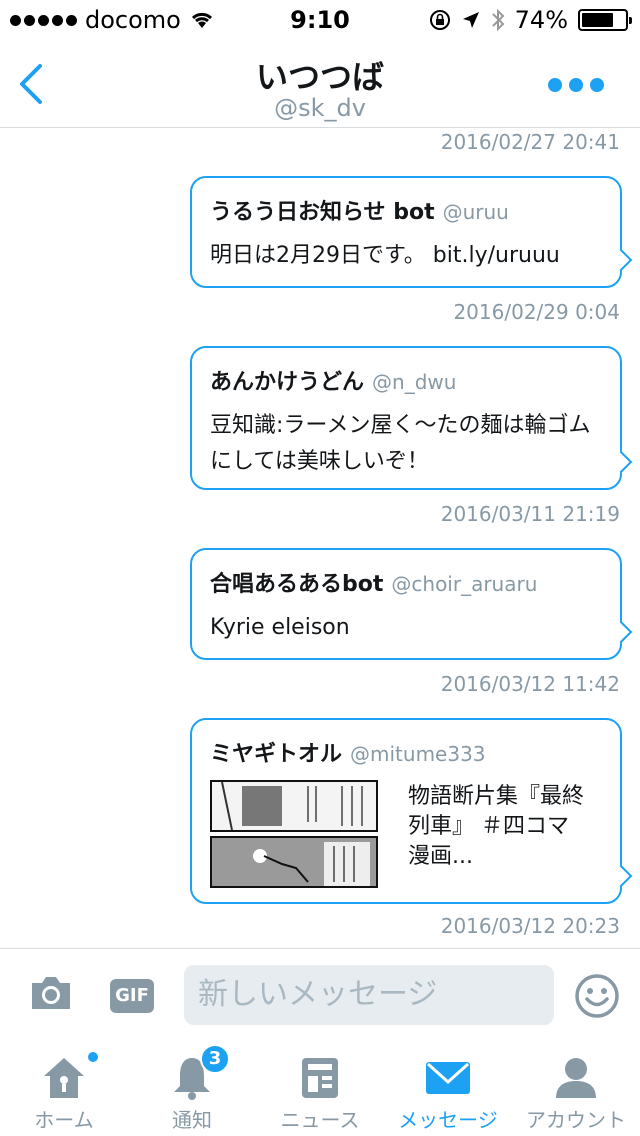  What do you see at coordinates (192, 1120) in the screenshot?
I see `tab-label: 通知` at bounding box center [192, 1120].